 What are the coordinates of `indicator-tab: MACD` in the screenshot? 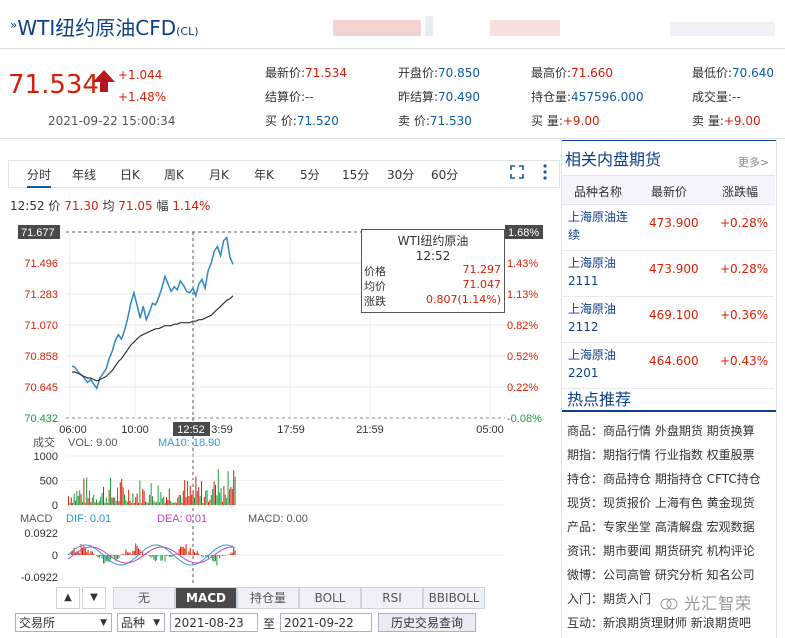 It's located at (206, 598).